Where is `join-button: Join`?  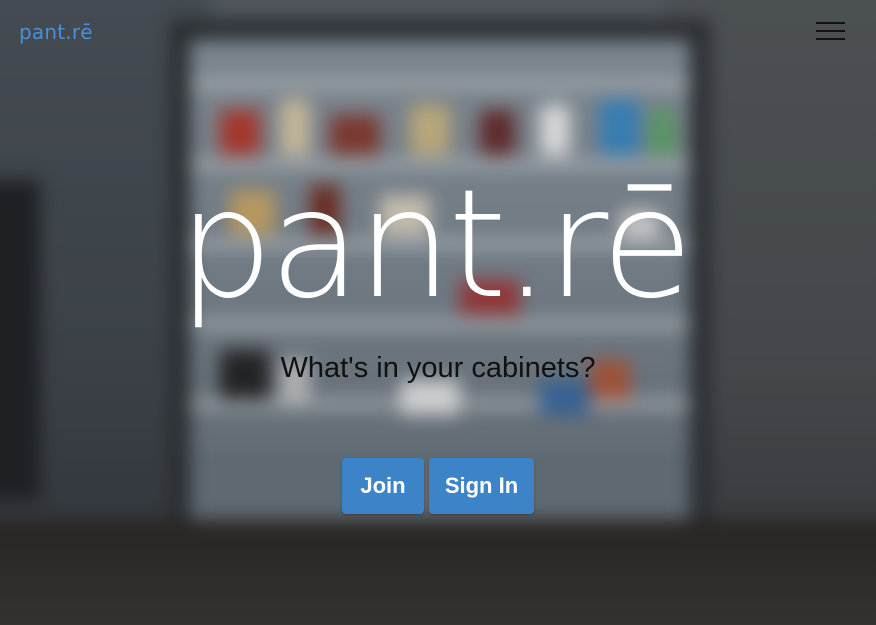 join-button: Join is located at coordinates (383, 486).